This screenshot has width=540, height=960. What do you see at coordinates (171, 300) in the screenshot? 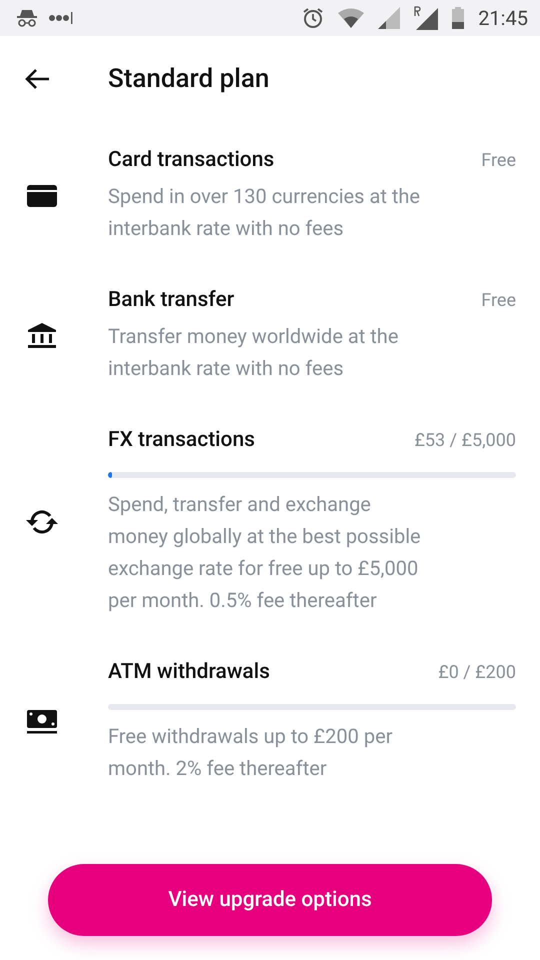
I see `feature-title: Bank transfer` at bounding box center [171, 300].